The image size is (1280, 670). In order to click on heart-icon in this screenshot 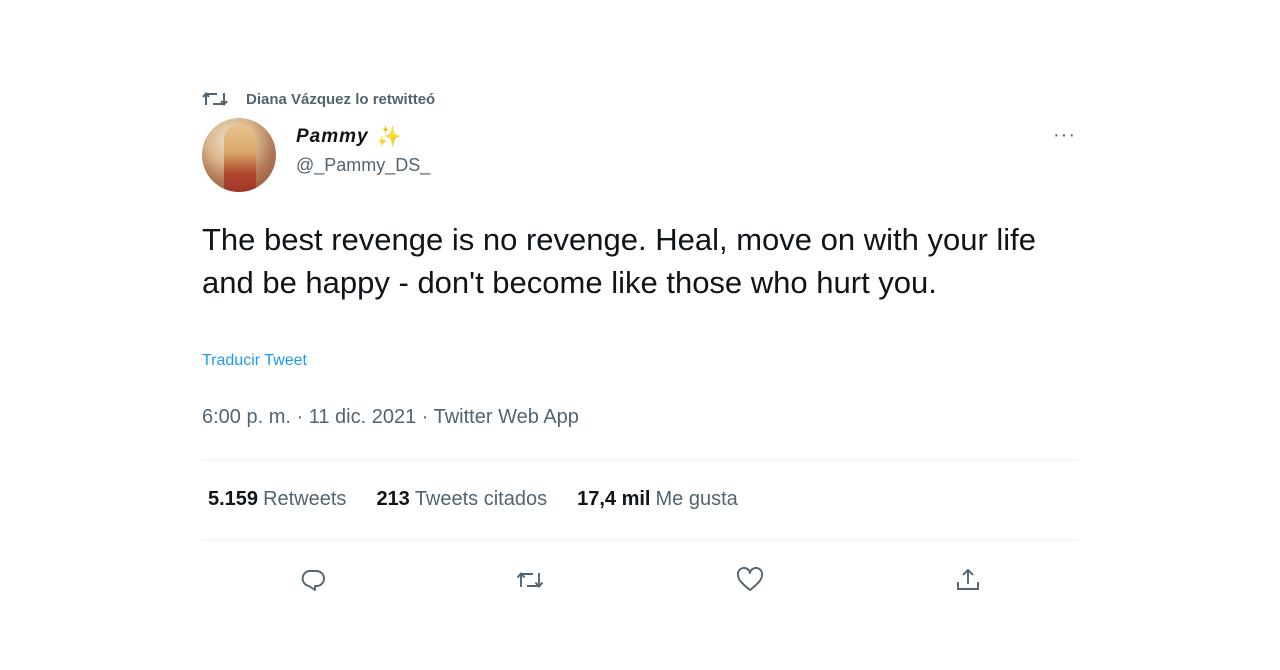, I will do `click(750, 580)`.